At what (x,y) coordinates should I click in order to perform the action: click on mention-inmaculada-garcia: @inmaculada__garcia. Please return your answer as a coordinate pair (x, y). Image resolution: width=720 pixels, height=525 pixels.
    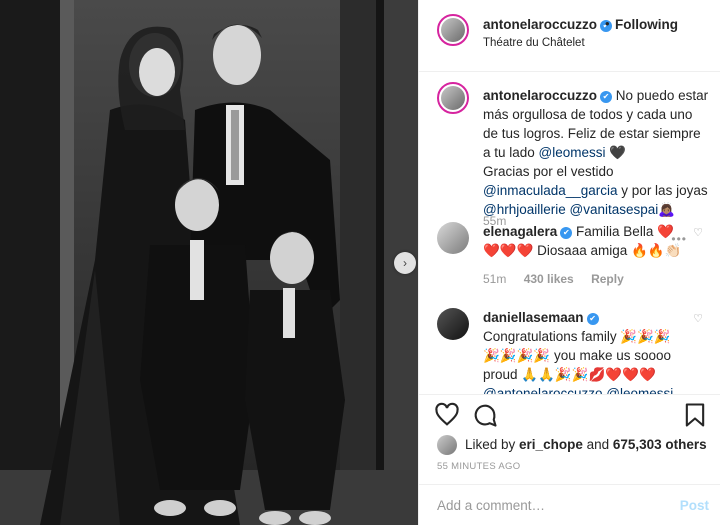
    Looking at the image, I should click on (550, 190).